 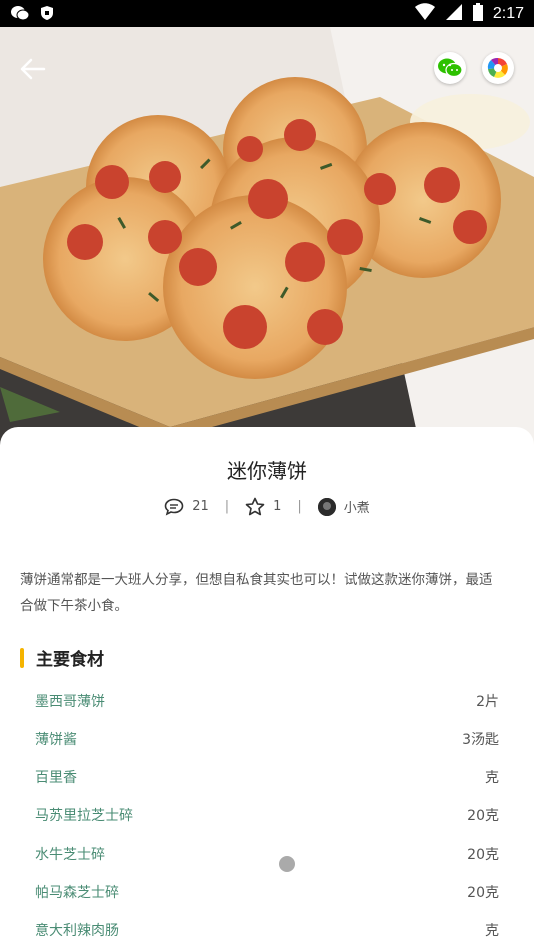 What do you see at coordinates (267, 815) in the screenshot?
I see `ingredient-row: 马苏里拉芝士碎 20克` at bounding box center [267, 815].